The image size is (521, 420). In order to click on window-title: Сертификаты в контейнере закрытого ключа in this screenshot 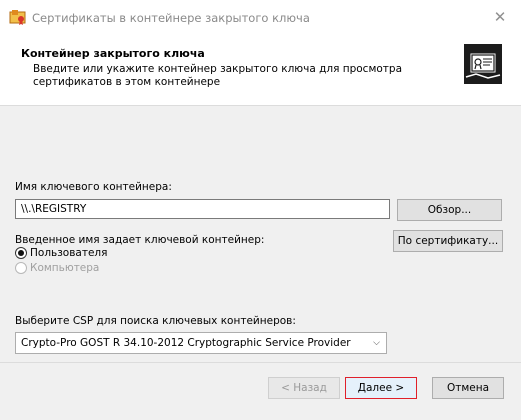, I will do `click(171, 18)`.